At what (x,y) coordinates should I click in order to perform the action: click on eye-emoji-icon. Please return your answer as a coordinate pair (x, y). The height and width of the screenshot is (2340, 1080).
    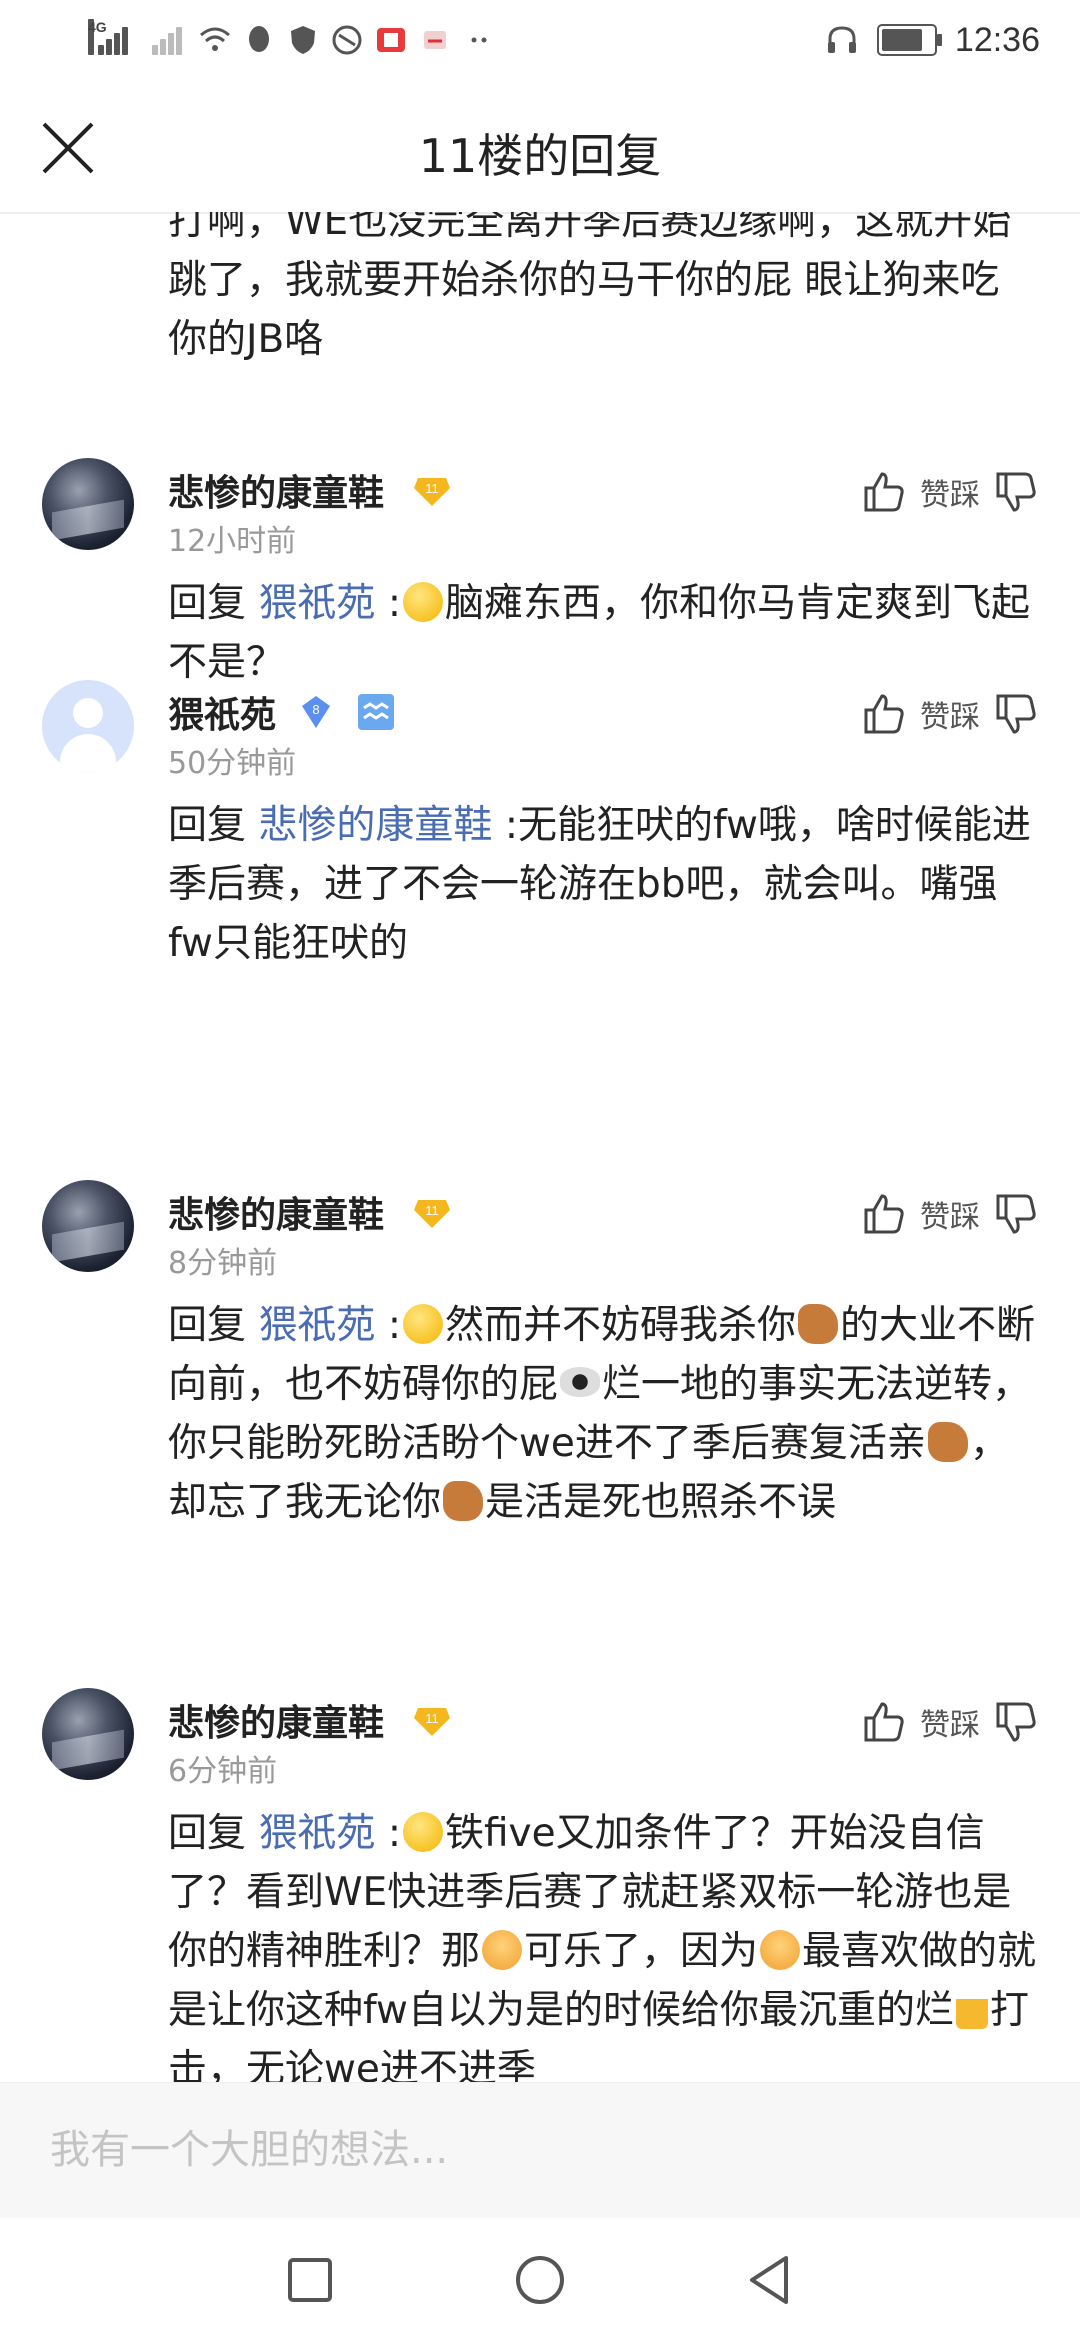
    Looking at the image, I should click on (580, 1382).